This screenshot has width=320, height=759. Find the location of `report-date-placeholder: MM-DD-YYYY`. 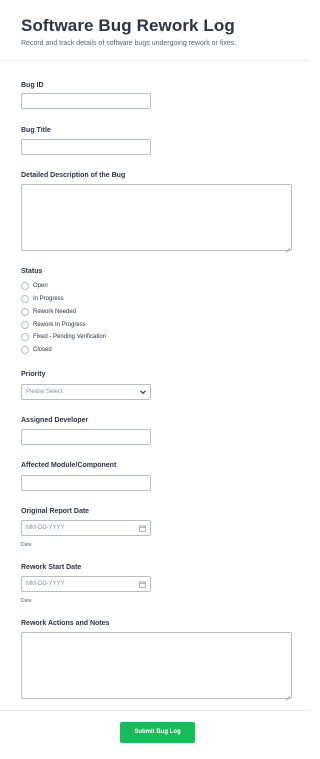

report-date-placeholder: MM-DD-YYYY is located at coordinates (45, 528).